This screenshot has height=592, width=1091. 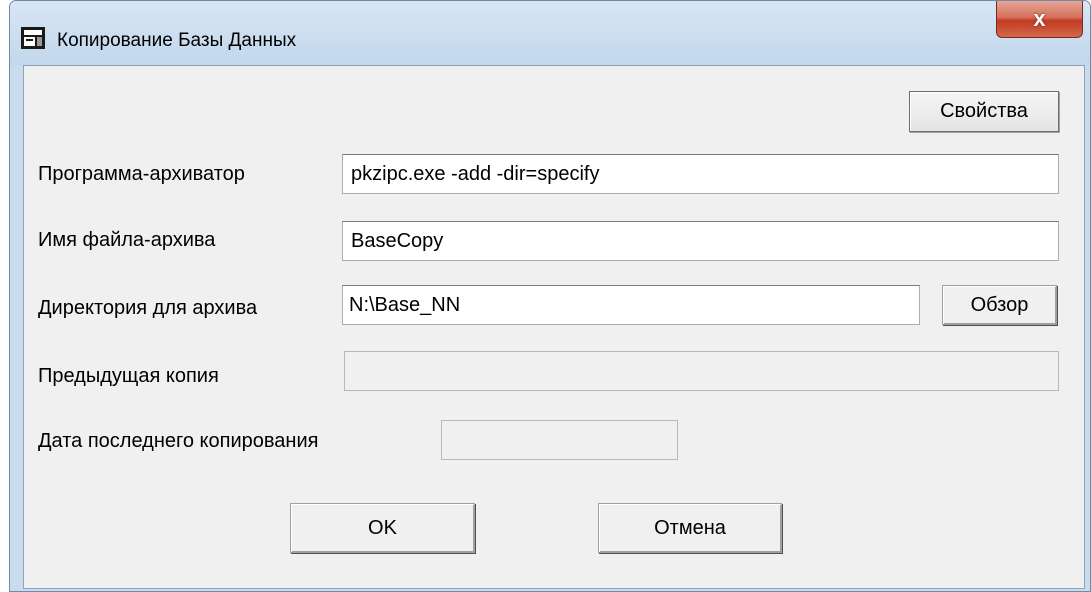 I want to click on title-bar: Копирование Базы Данных x, so click(x=550, y=33).